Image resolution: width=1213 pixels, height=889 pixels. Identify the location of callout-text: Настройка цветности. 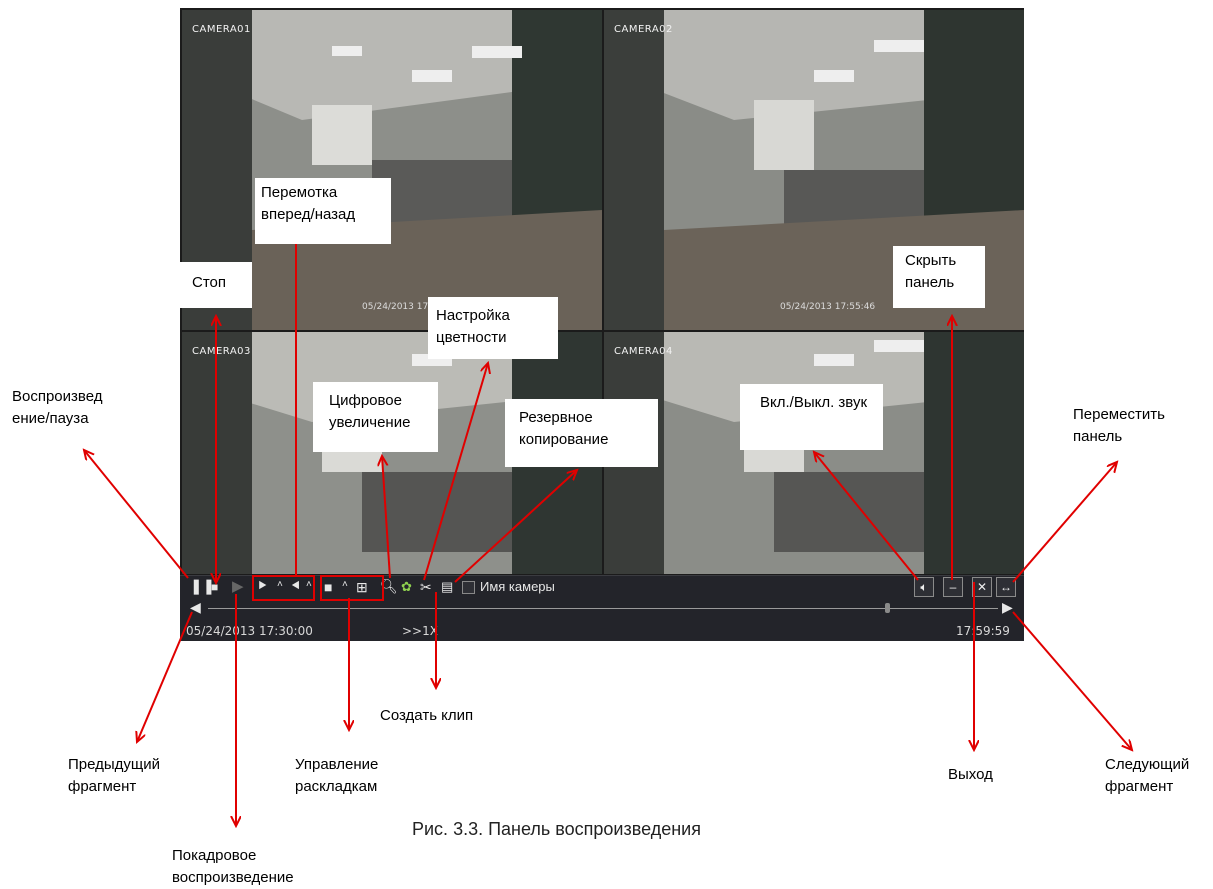
(473, 326).